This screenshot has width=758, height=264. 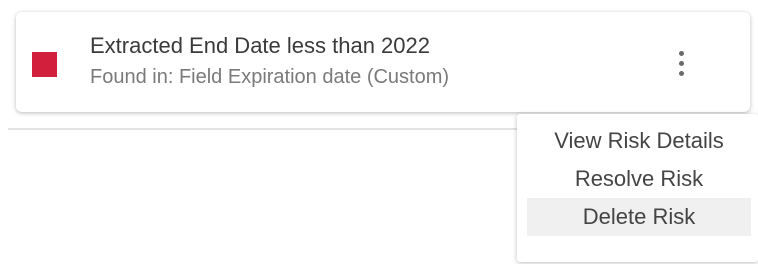 What do you see at coordinates (639, 179) in the screenshot?
I see `menu-item-resolve-risk: Resolve Risk` at bounding box center [639, 179].